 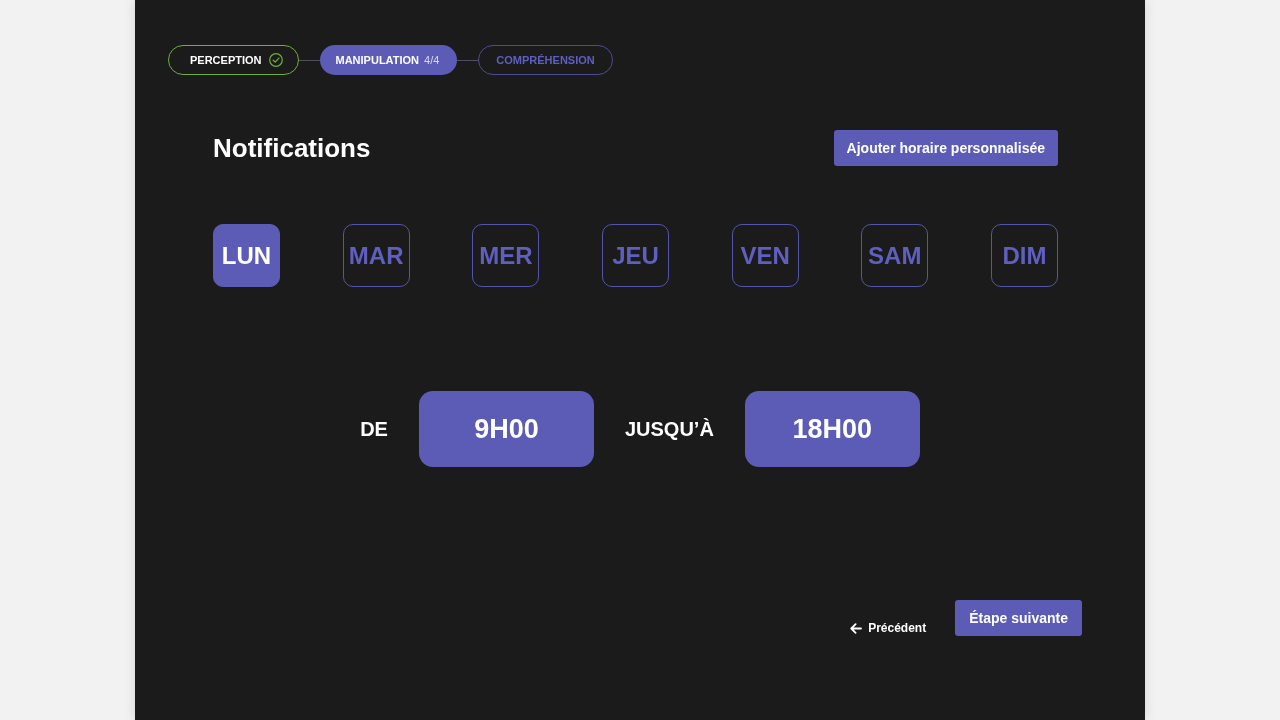 I want to click on end-time-picker: 18H00, so click(x=832, y=429).